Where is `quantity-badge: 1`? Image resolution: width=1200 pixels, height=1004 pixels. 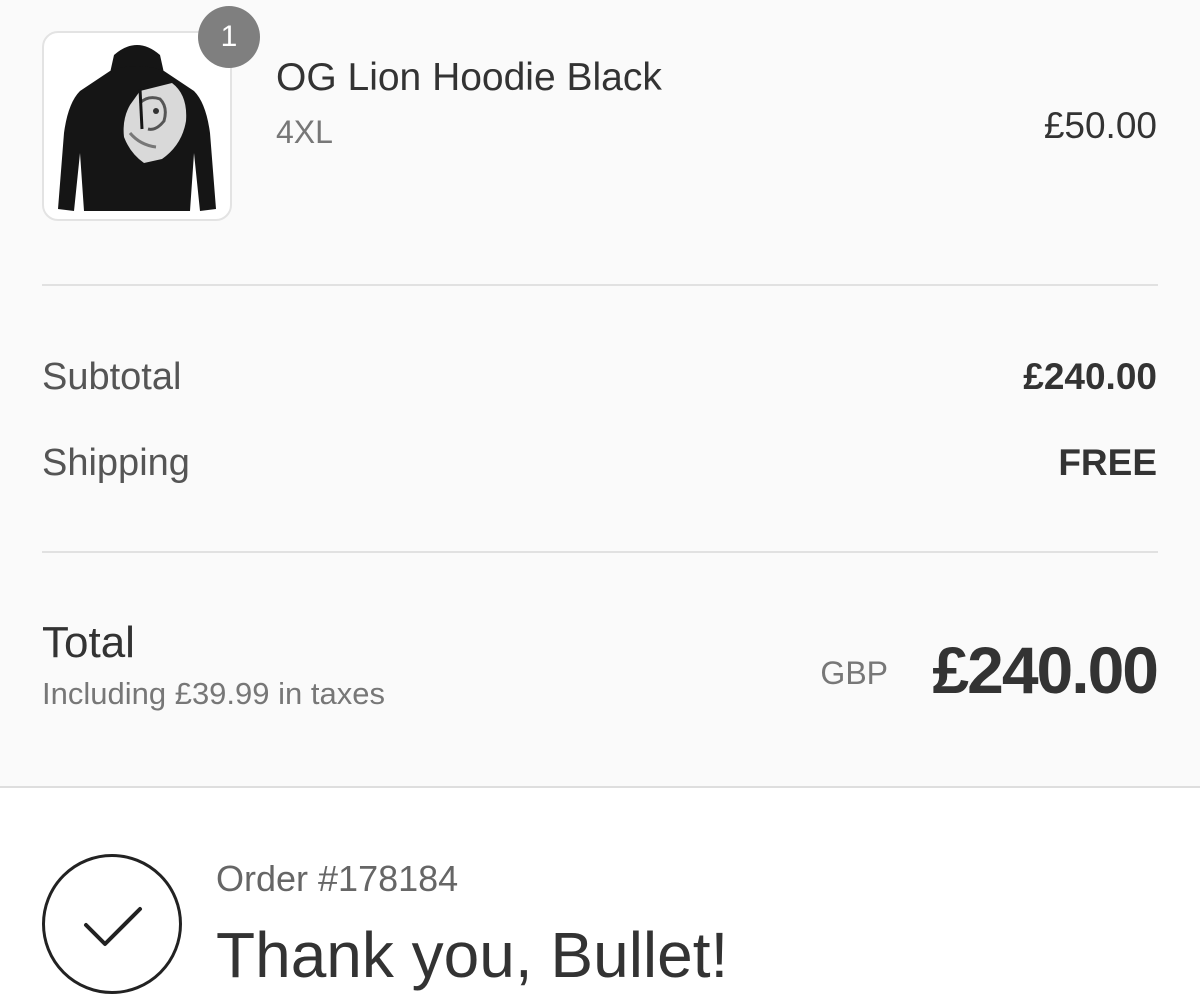 quantity-badge: 1 is located at coordinates (229, 37).